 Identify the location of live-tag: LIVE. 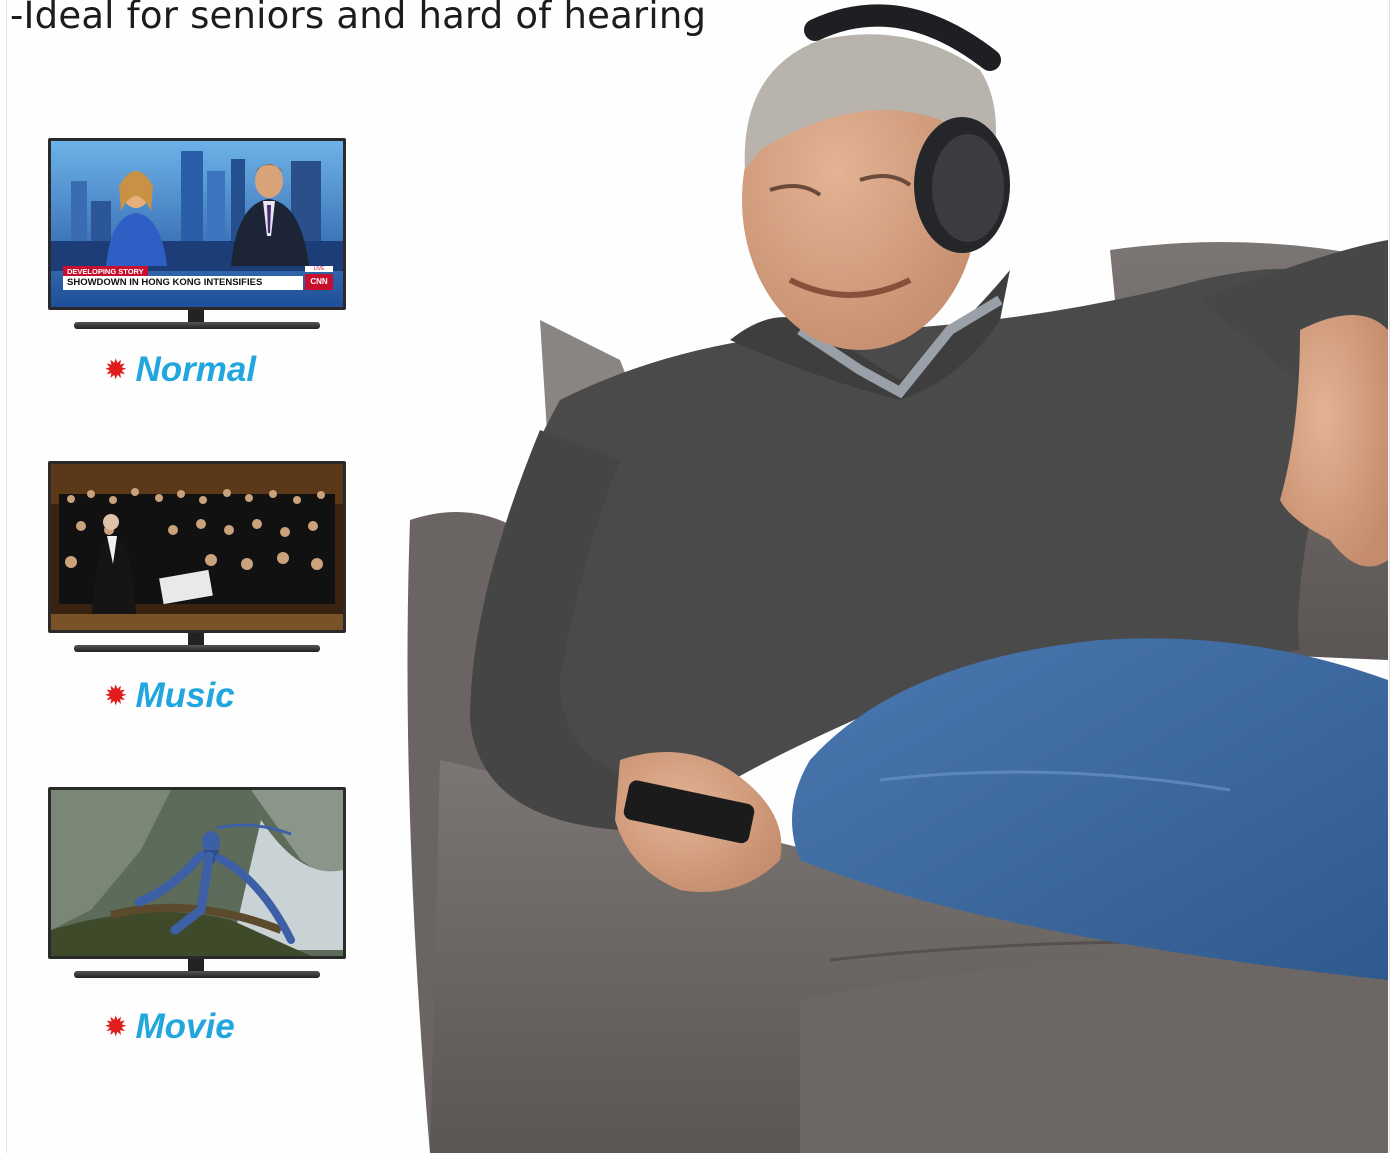
(319, 269).